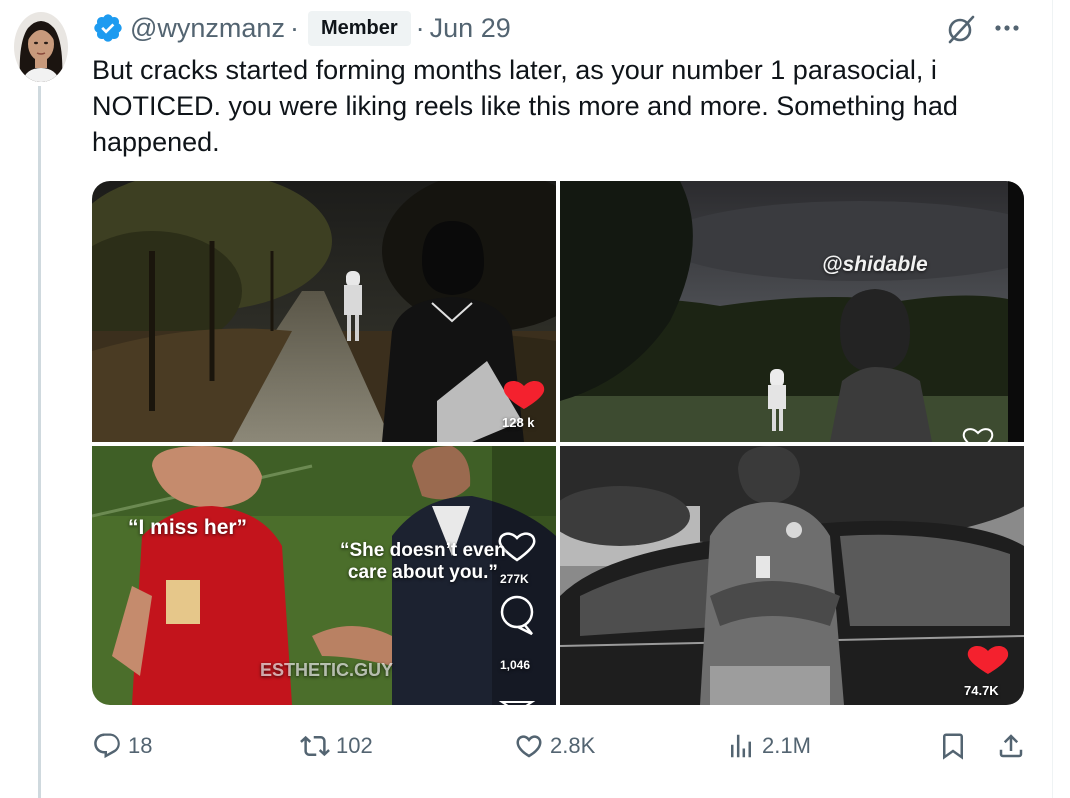 The image size is (1070, 798). What do you see at coordinates (327, 670) in the screenshot?
I see `tile-watermark: ESTHETIC.GUY` at bounding box center [327, 670].